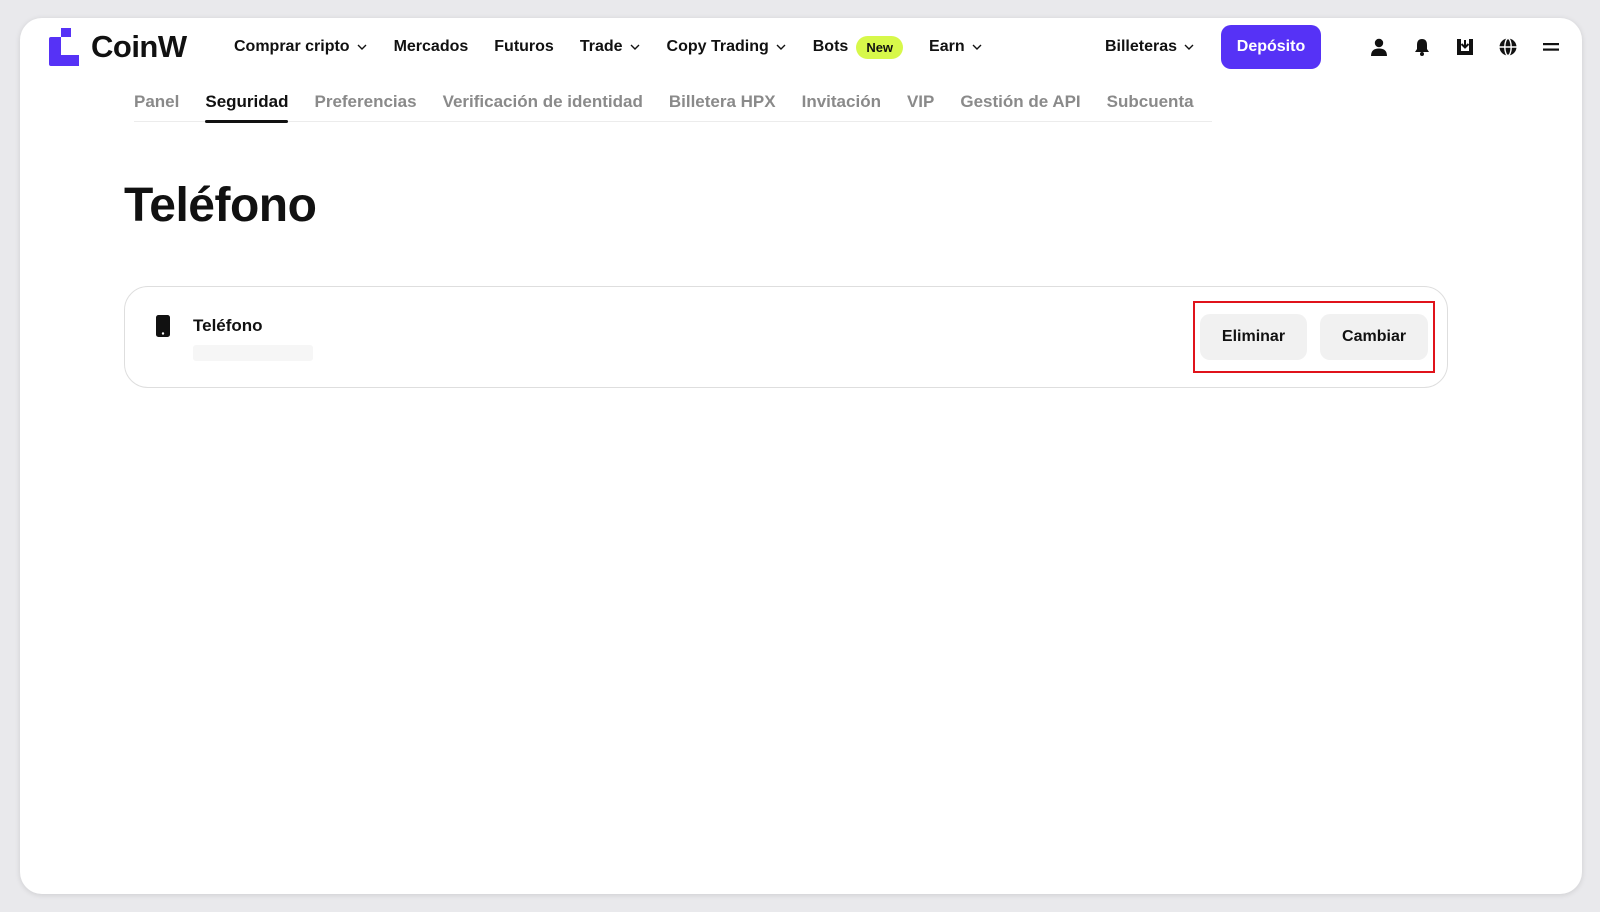  Describe the element at coordinates (156, 105) in the screenshot. I see `tab-panel: Panel` at that location.